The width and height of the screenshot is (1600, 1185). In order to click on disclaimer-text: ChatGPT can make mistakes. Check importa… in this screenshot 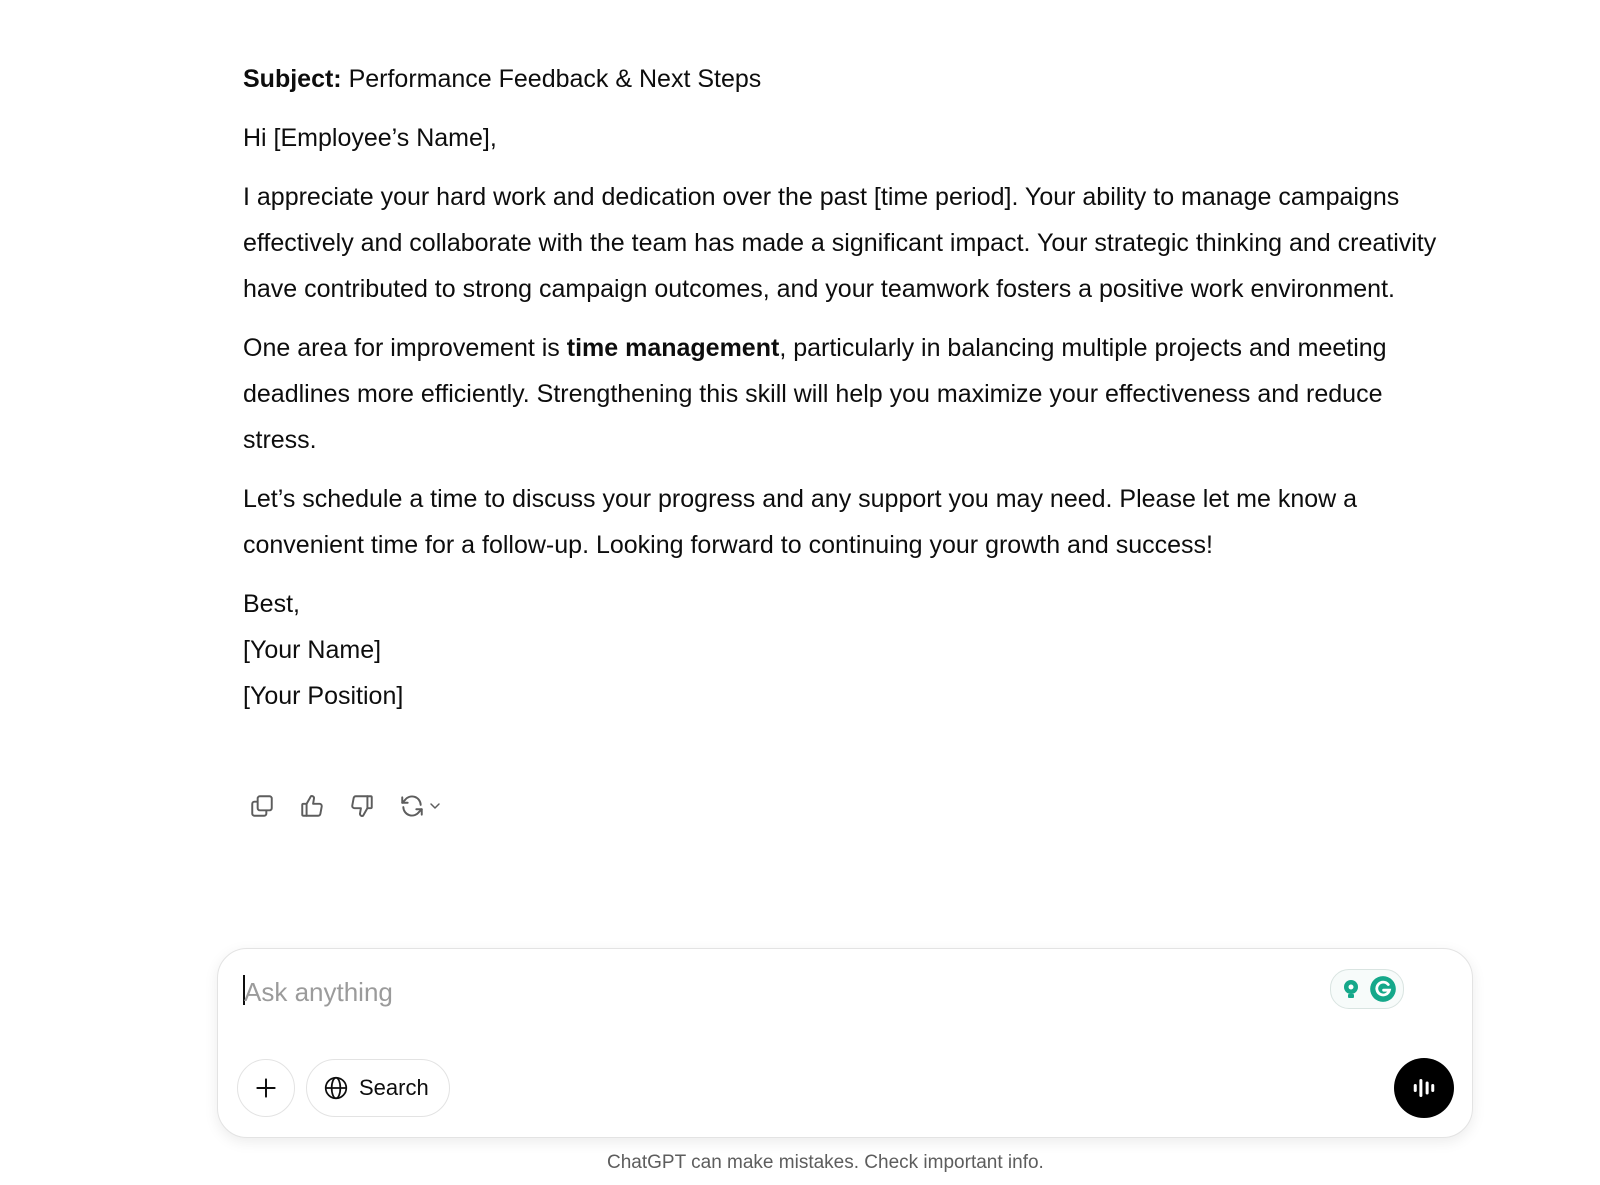, I will do `click(825, 1162)`.